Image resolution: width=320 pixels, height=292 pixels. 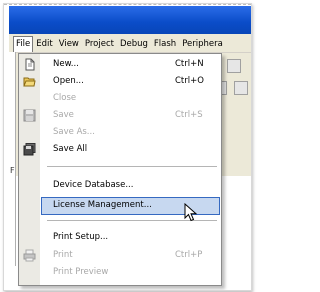 I want to click on toolbar-options-icon, so click(x=241, y=88).